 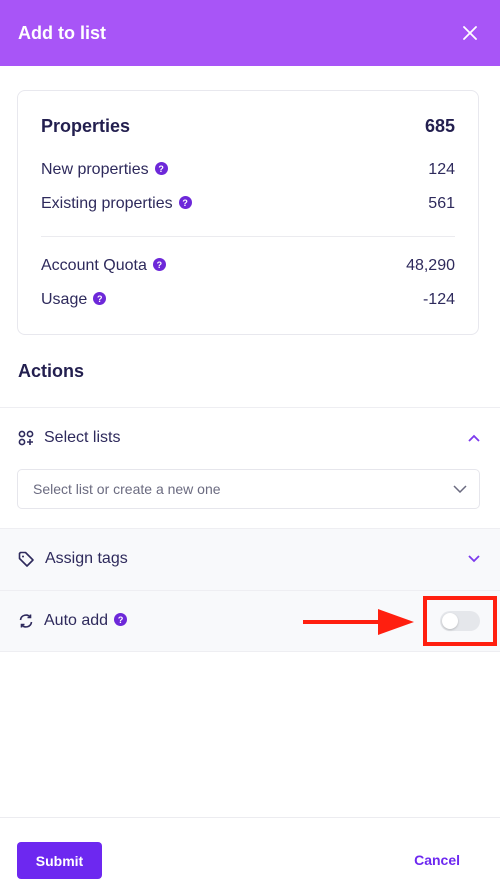 What do you see at coordinates (248, 236) in the screenshot?
I see `divider` at bounding box center [248, 236].